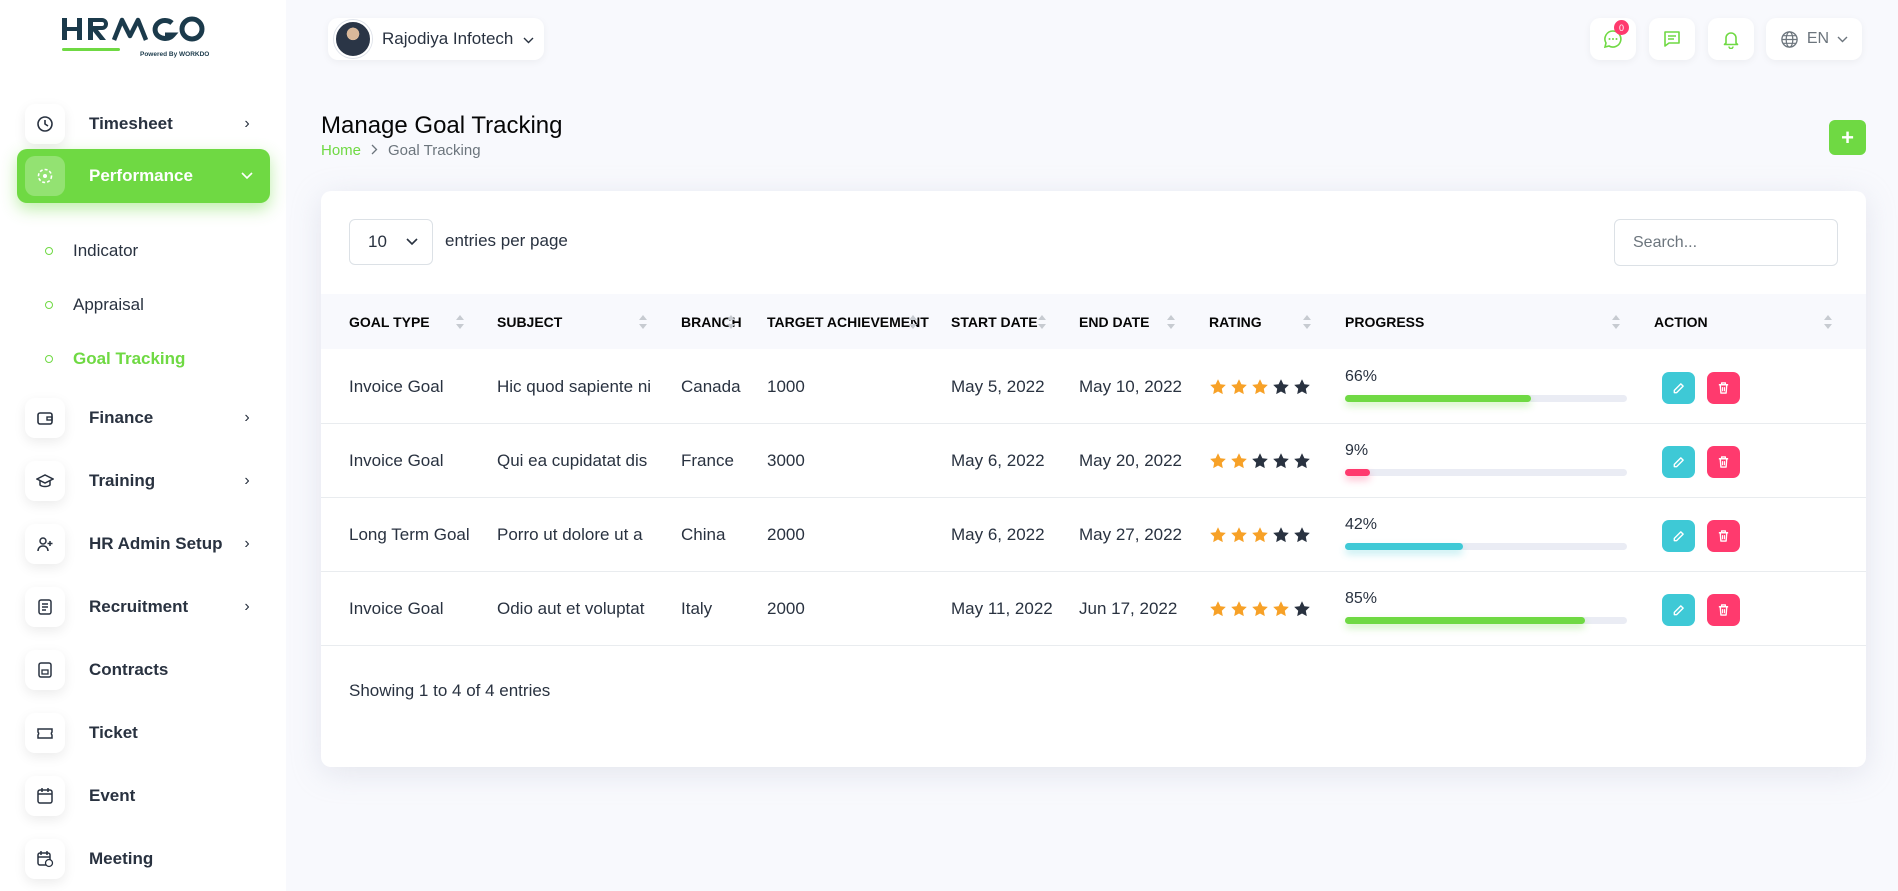  What do you see at coordinates (1814, 39) in the screenshot?
I see `language-switcher: EN` at bounding box center [1814, 39].